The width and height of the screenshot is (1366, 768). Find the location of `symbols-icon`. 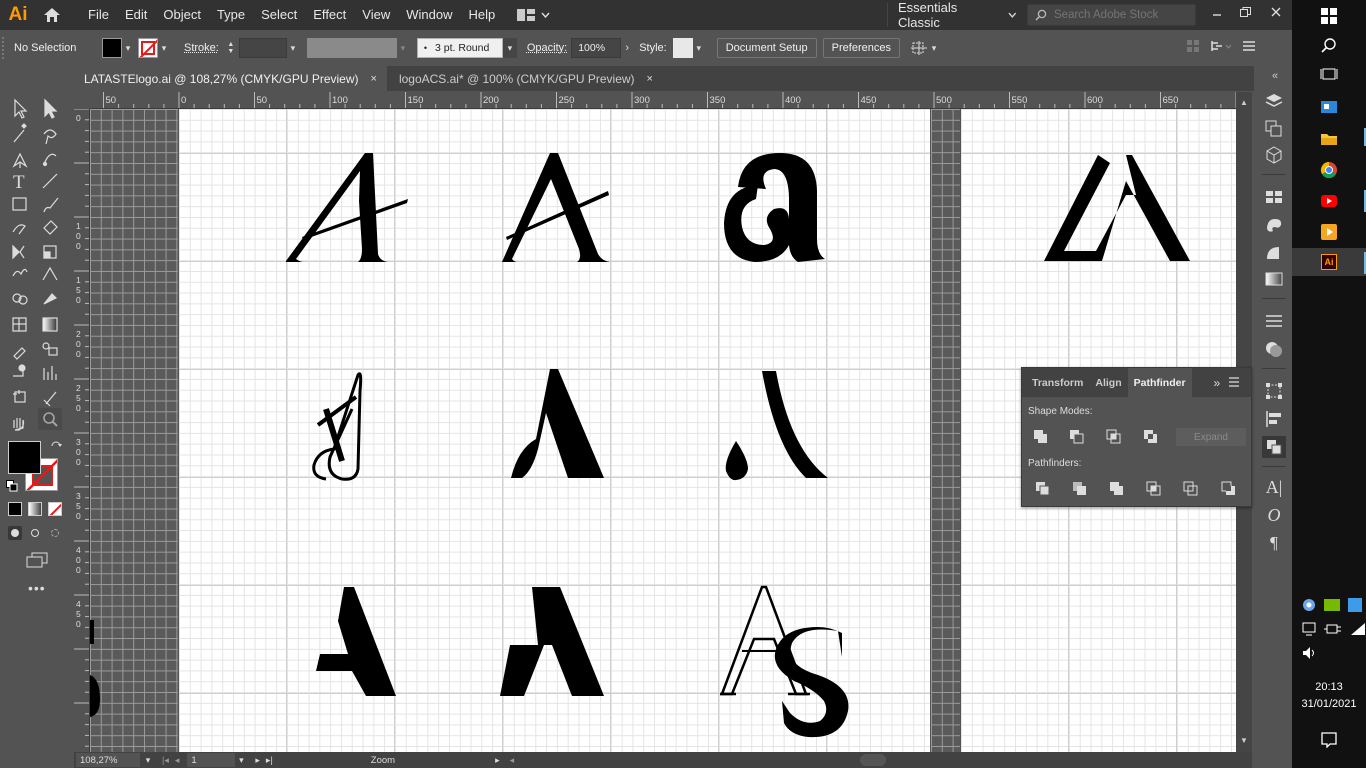

symbols-icon is located at coordinates (1274, 253).